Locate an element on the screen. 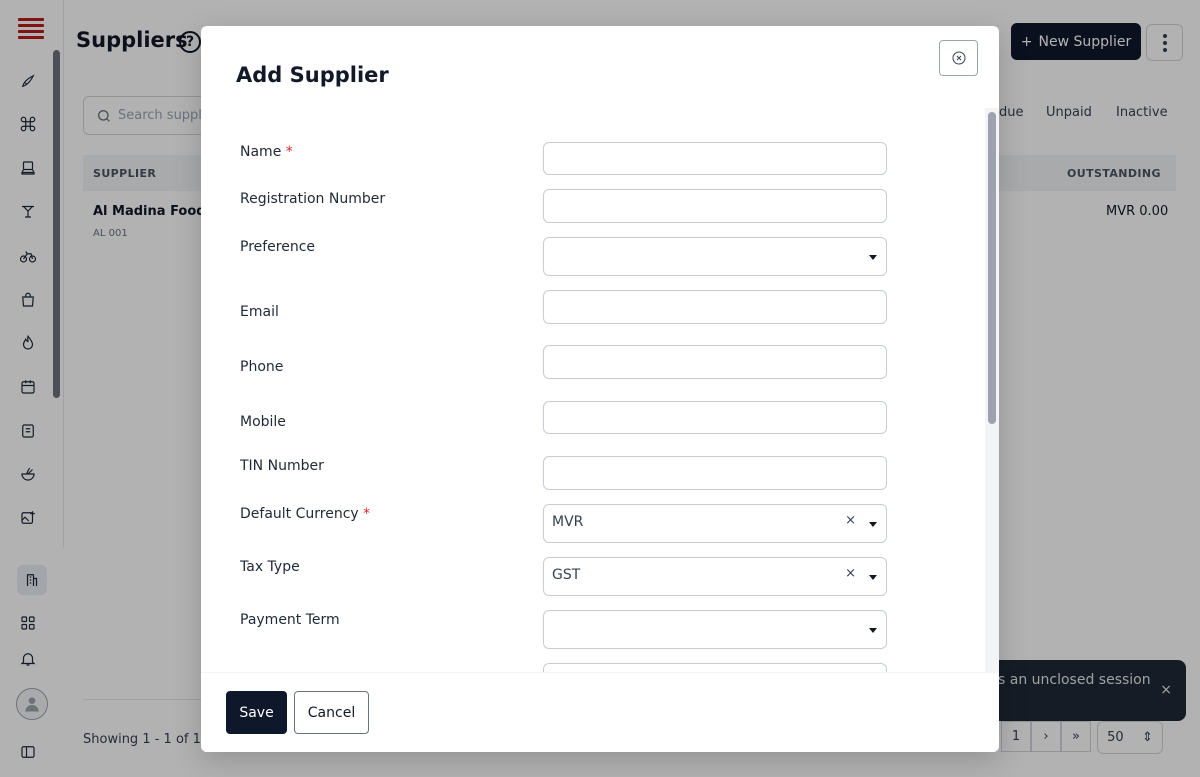 The width and height of the screenshot is (1200, 777). registration-number-field is located at coordinates (715, 206).